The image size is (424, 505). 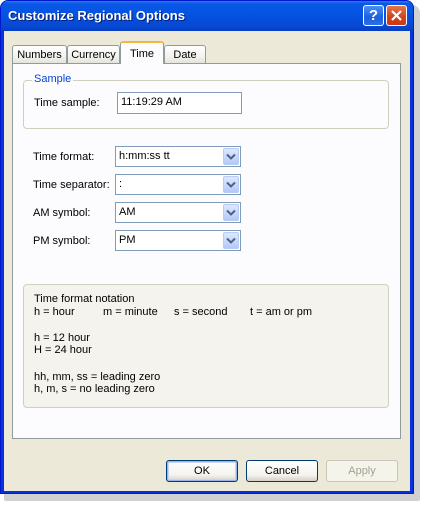 I want to click on am-symbol-value: AM, so click(x=127, y=212).